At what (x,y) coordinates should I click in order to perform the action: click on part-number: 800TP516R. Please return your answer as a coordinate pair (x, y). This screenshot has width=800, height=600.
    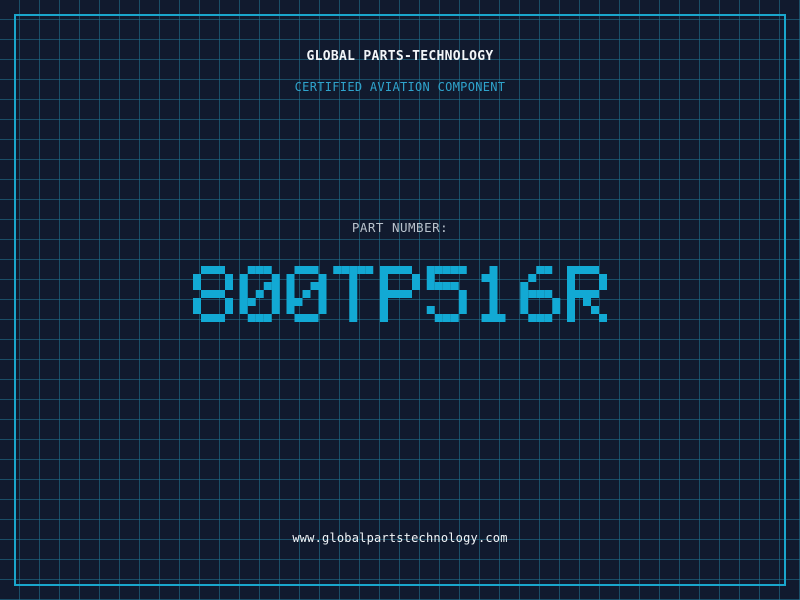
    Looking at the image, I should click on (400, 298).